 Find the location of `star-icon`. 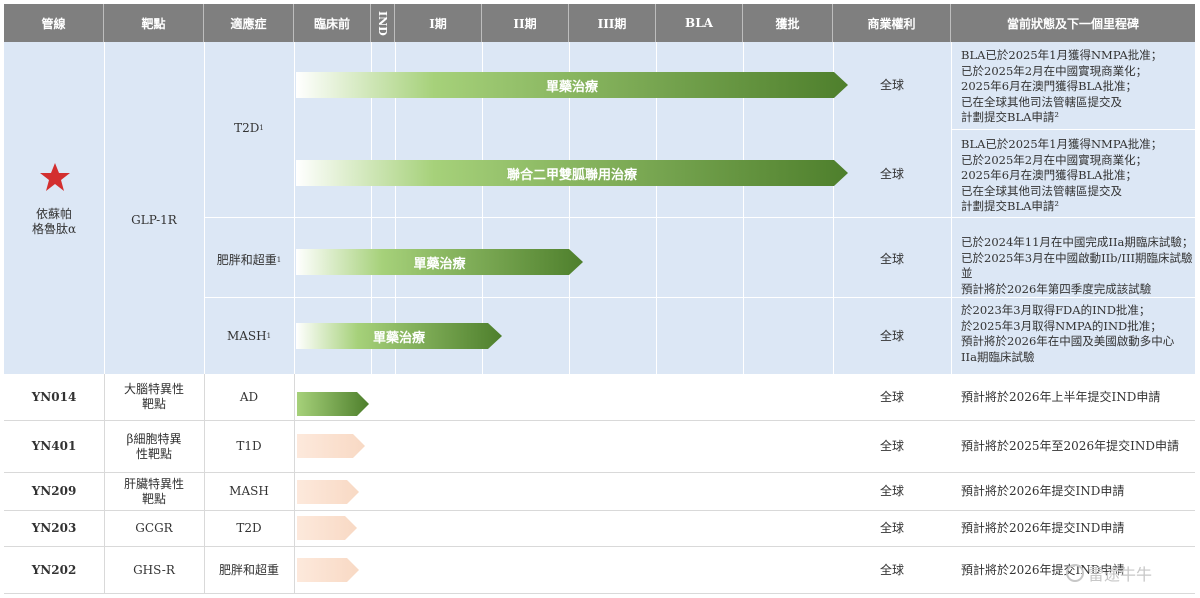

star-icon is located at coordinates (55, 177).